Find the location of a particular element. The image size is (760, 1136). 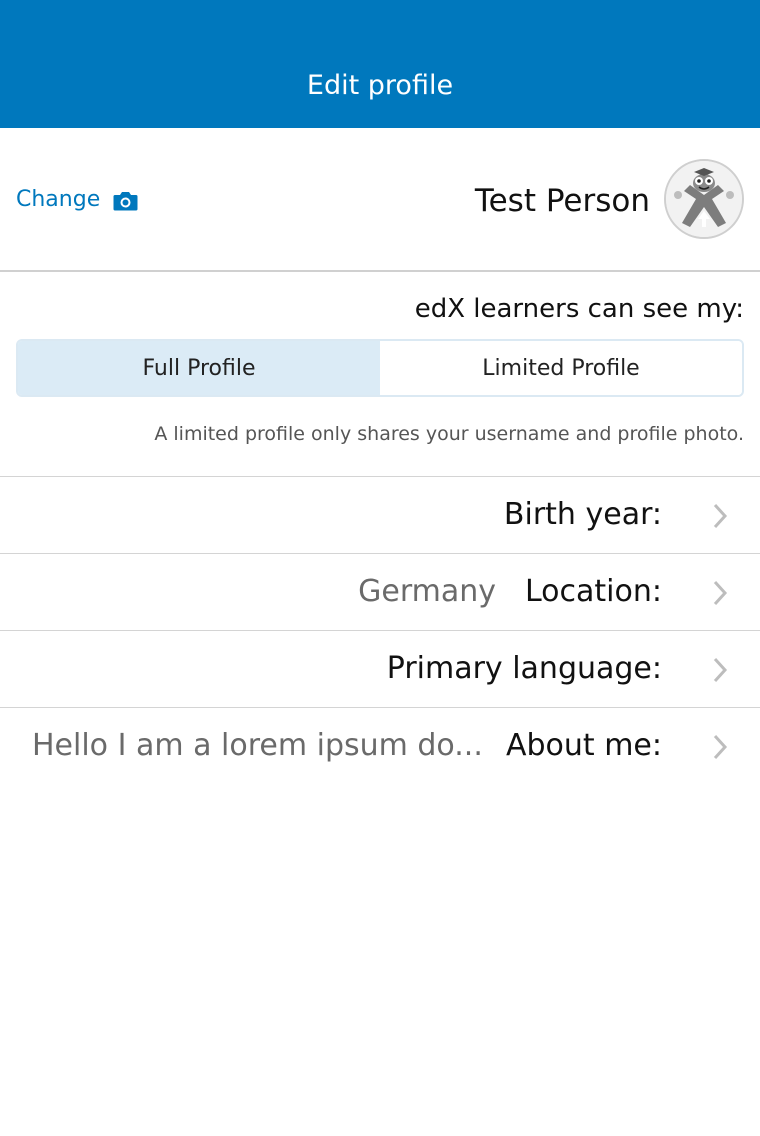

change-photo-link: Change is located at coordinates (58, 200).